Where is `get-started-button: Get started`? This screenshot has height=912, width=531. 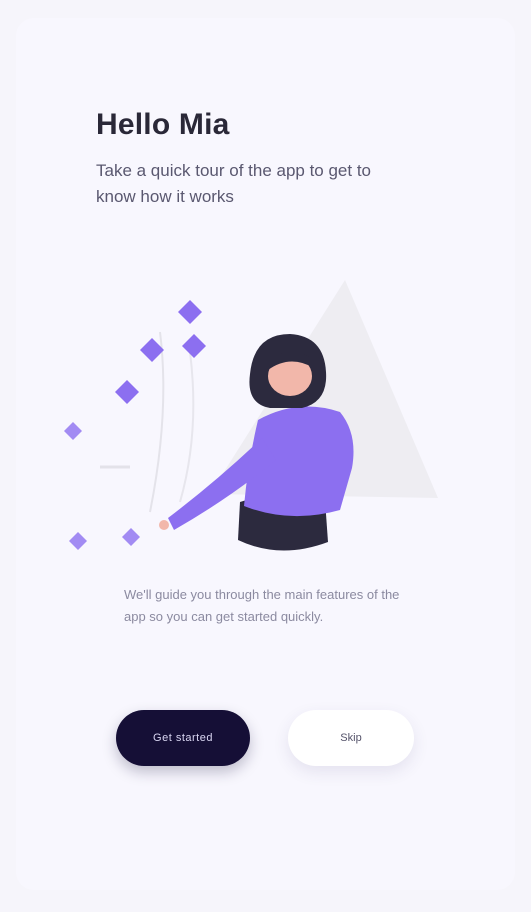 get-started-button: Get started is located at coordinates (183, 738).